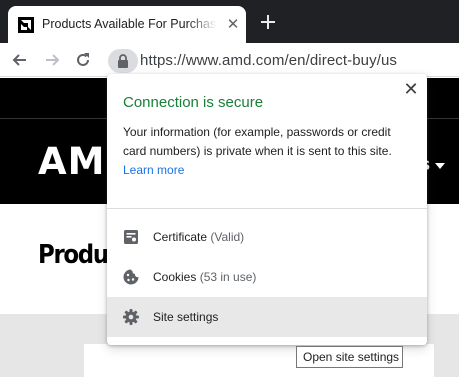 The width and height of the screenshot is (459, 377). What do you see at coordinates (267, 317) in the screenshot?
I see `site-settings-item: Site settings` at bounding box center [267, 317].